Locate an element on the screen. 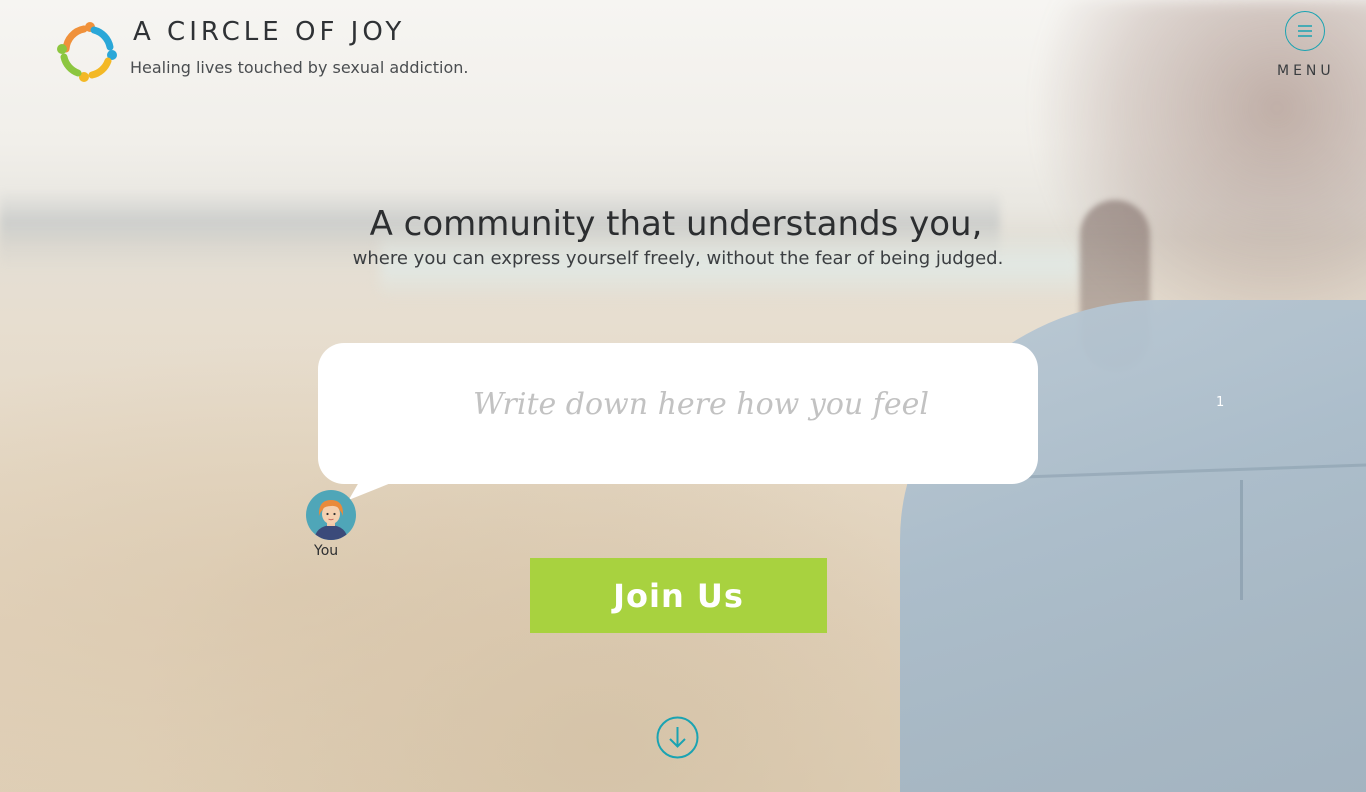 The height and width of the screenshot is (792, 1366). user-avatar-icon is located at coordinates (331, 515).